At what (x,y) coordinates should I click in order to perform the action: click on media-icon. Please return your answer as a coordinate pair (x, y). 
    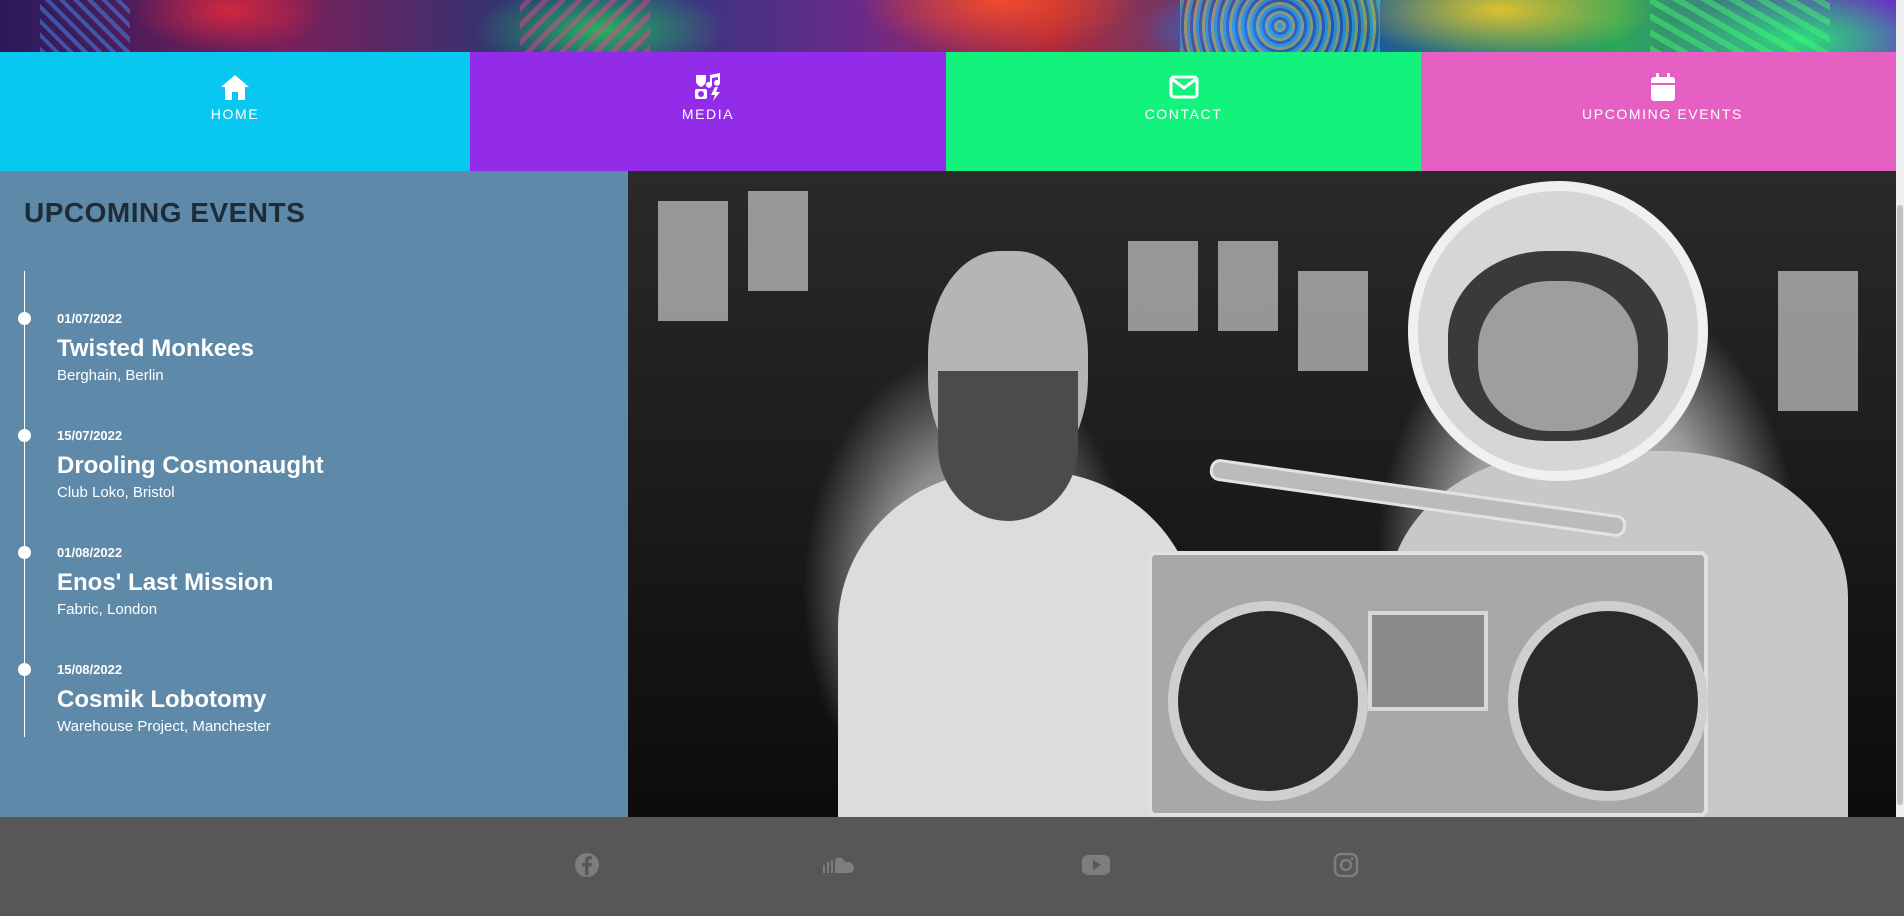
    Looking at the image, I should click on (708, 87).